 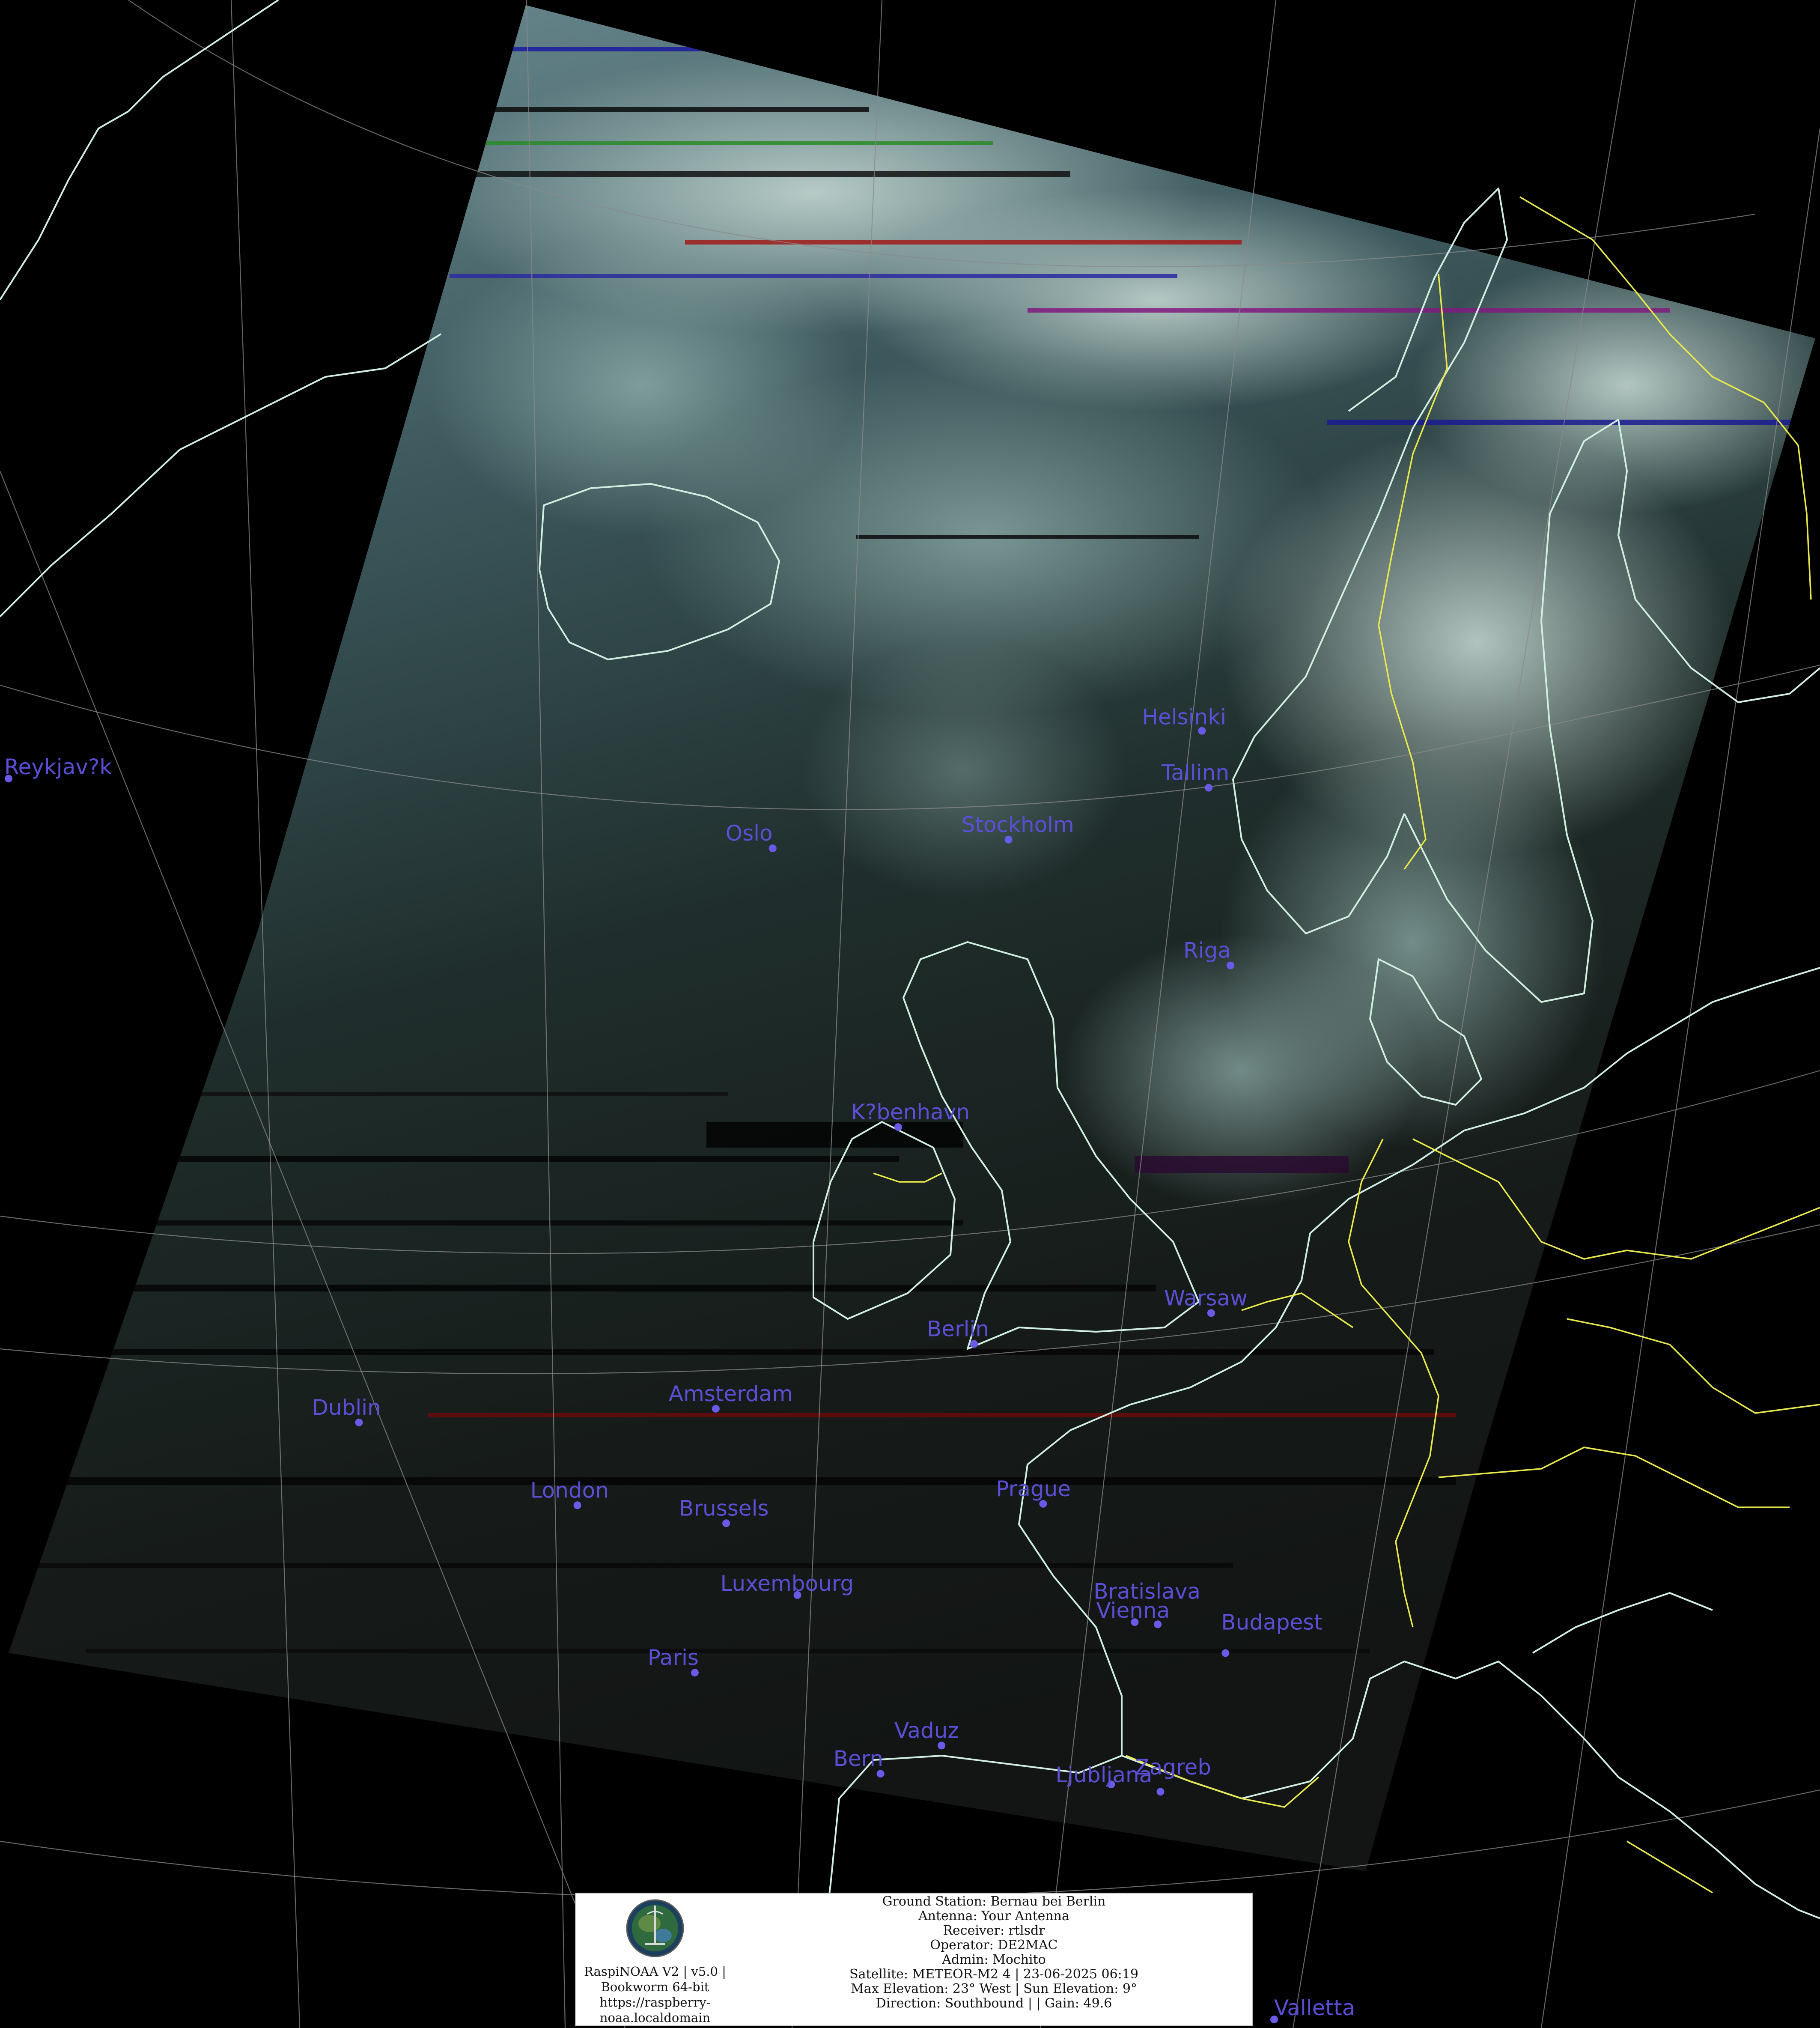 What do you see at coordinates (1676, 1756) in the screenshot?
I see `italy-coast` at bounding box center [1676, 1756].